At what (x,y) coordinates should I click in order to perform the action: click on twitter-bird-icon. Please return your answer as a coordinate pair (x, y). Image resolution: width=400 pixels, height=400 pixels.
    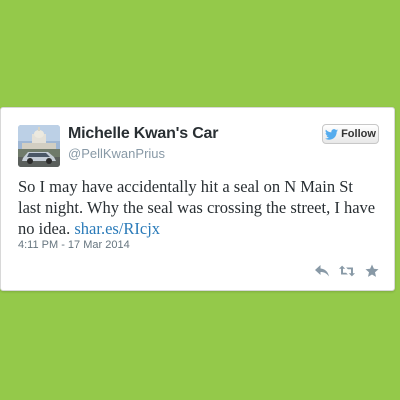
    Looking at the image, I should click on (332, 134).